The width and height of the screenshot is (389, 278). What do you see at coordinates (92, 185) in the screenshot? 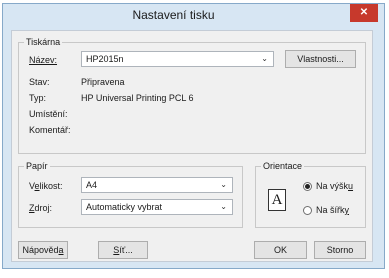
I see `paper-size-value: A4` at bounding box center [92, 185].